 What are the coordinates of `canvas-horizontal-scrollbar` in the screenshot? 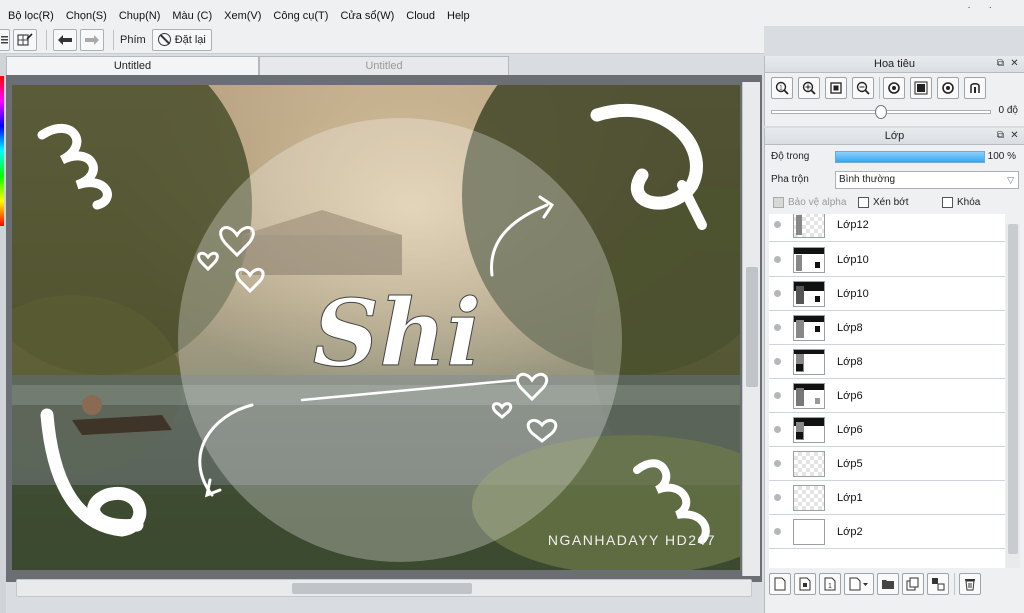 It's located at (384, 588).